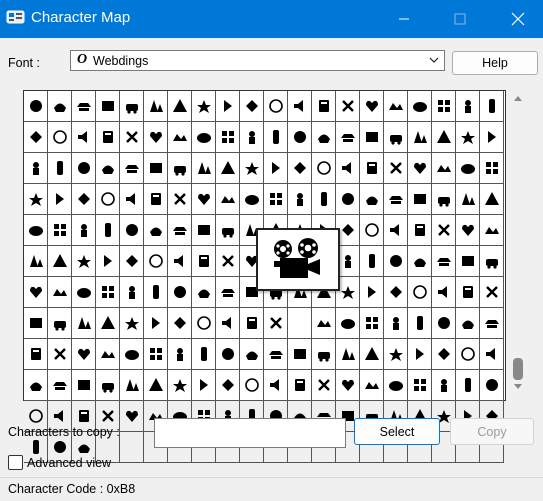  Describe the element at coordinates (15, 462) in the screenshot. I see `advanced-view-checkbox` at that location.